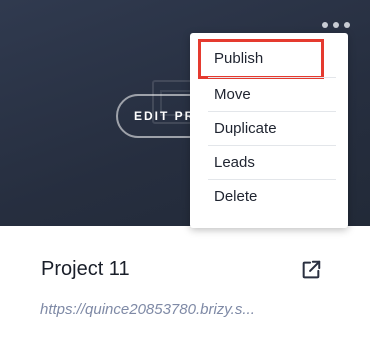 The width and height of the screenshot is (370, 353). Describe the element at coordinates (261, 59) in the screenshot. I see `menu-item-publish: Publish` at that location.